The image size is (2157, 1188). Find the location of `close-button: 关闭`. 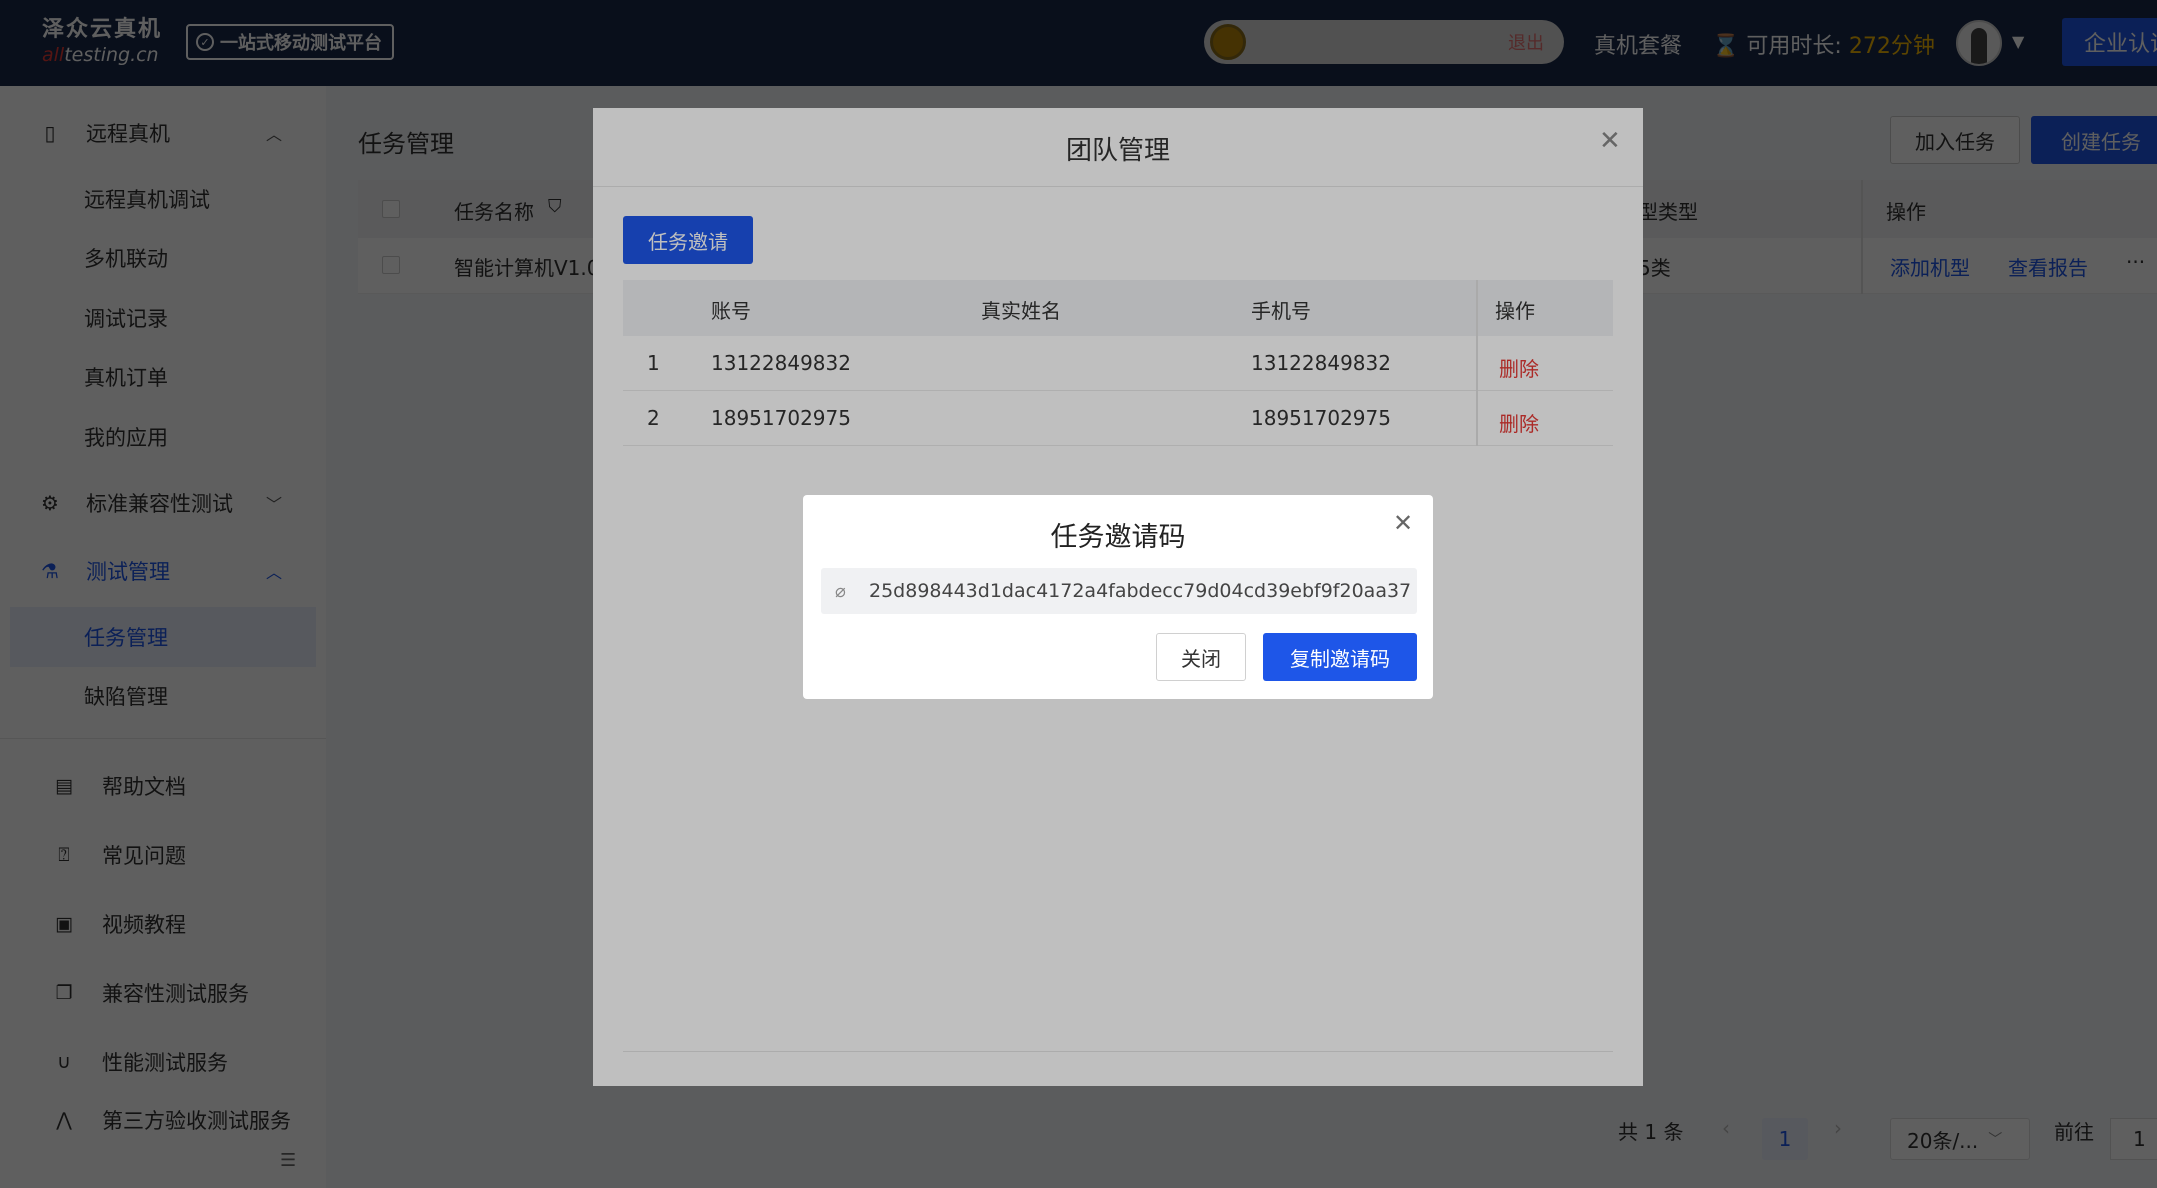

close-button: 关闭 is located at coordinates (1201, 657).